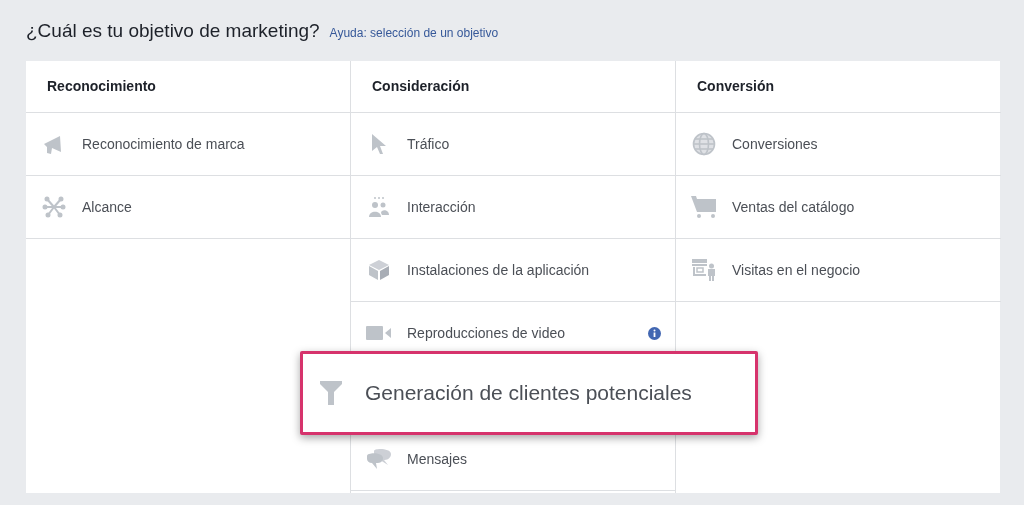  Describe the element at coordinates (513, 333) in the screenshot. I see `objective-option: Reproducciones de video` at that location.